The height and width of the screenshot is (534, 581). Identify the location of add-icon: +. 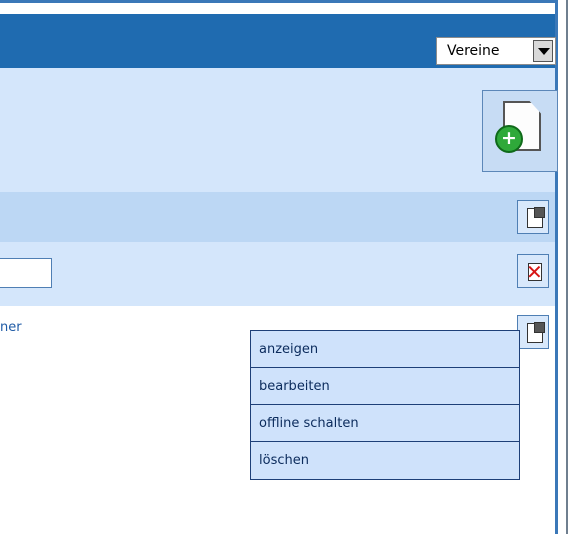
(509, 139).